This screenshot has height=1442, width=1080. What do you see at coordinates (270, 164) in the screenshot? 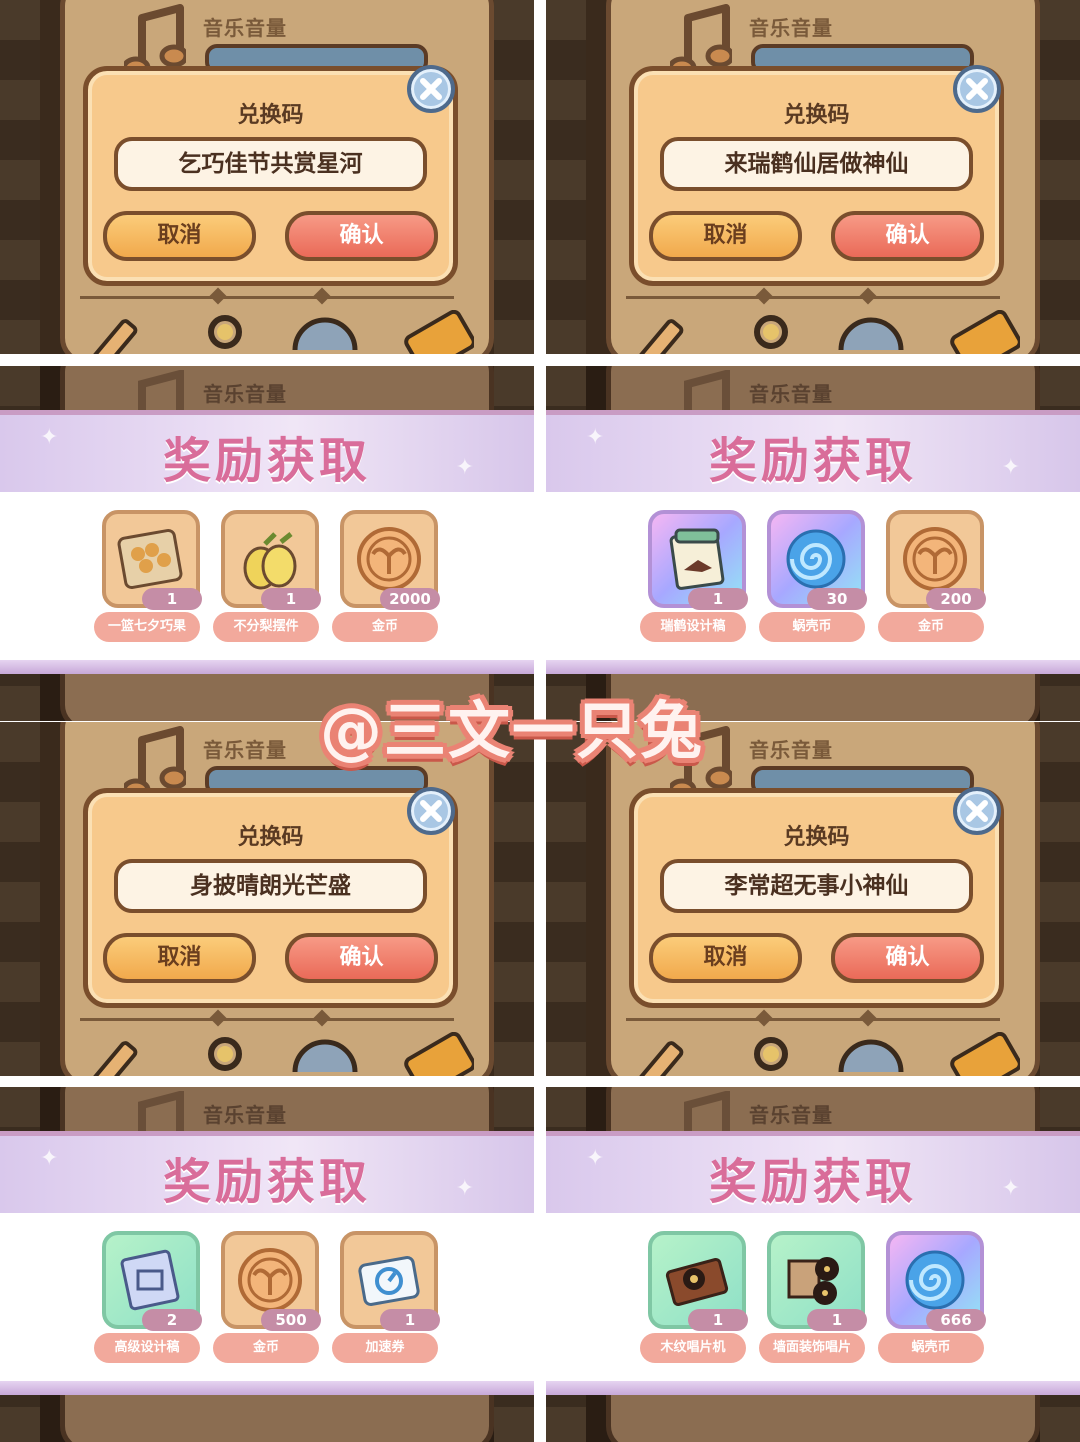
I see `redeem-code-input: 乞巧佳节共赏星河` at bounding box center [270, 164].